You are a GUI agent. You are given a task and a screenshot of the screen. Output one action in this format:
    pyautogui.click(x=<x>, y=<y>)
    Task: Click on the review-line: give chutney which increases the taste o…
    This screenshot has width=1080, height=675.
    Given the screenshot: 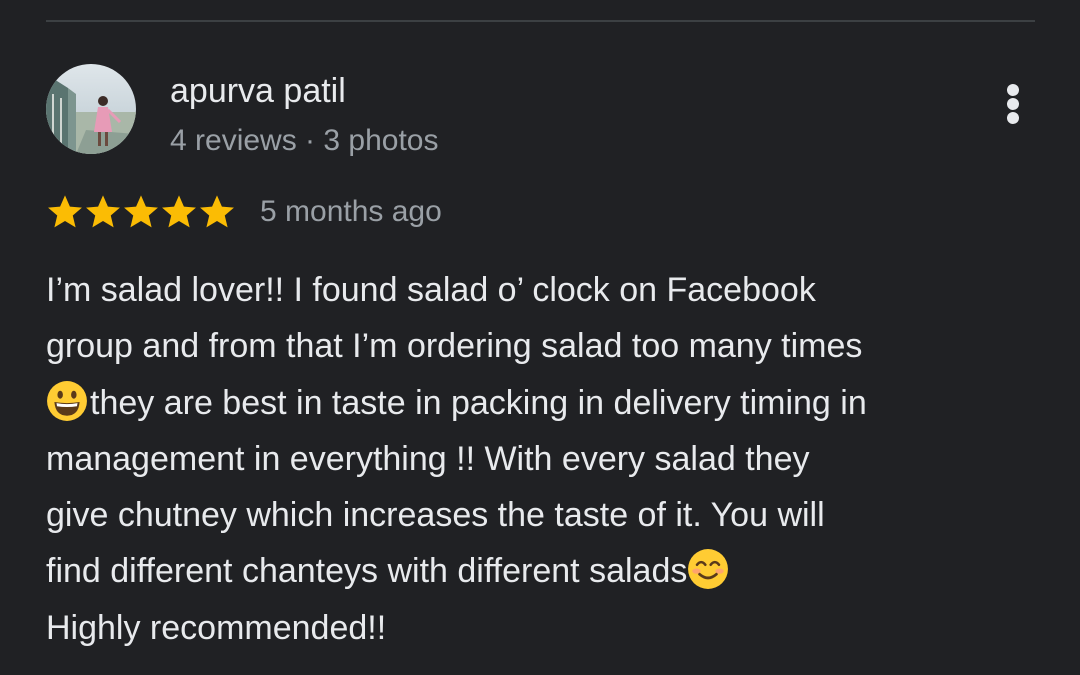 What is the action you would take?
    pyautogui.click(x=435, y=515)
    